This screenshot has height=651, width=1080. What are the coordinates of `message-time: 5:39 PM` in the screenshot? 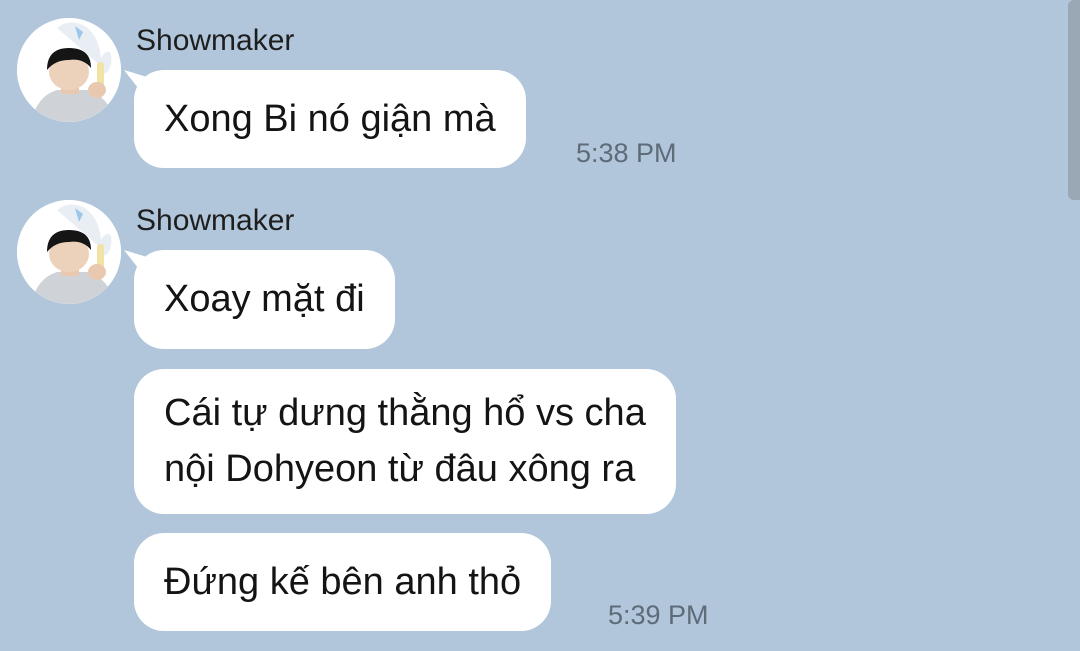 It's located at (658, 615).